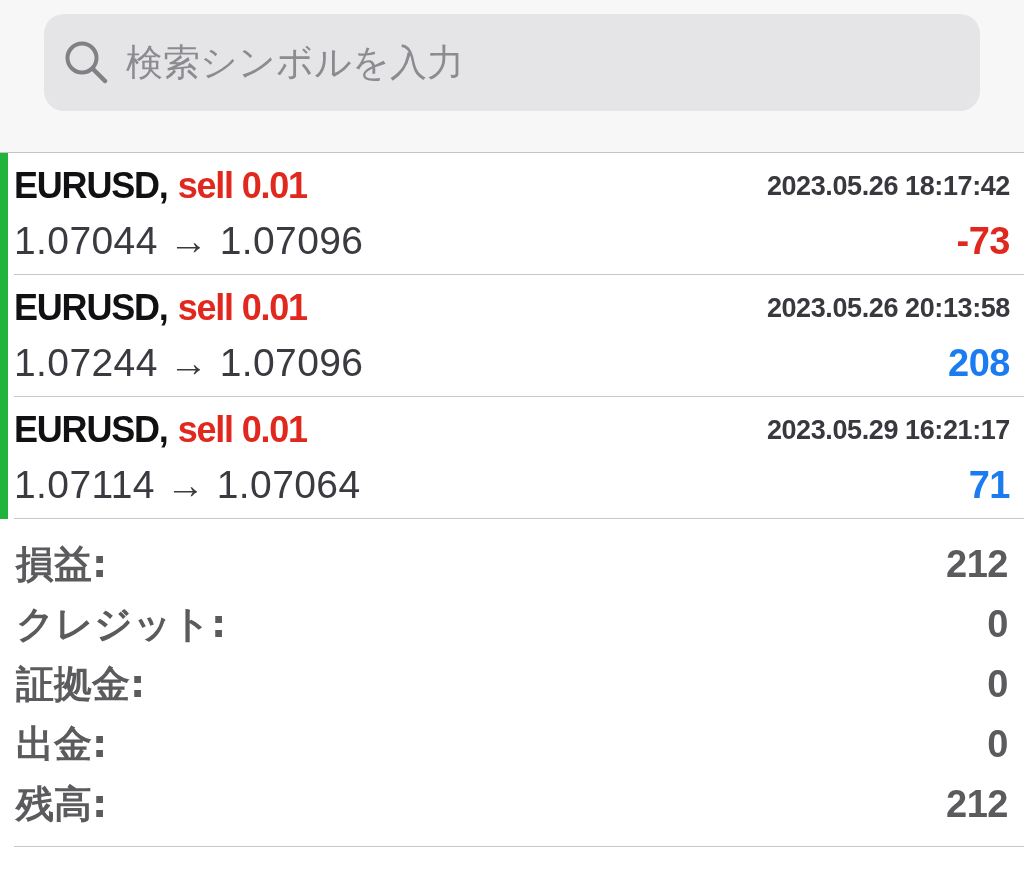 The image size is (1024, 874). What do you see at coordinates (888, 307) in the screenshot?
I see `trade-time: 2023.05.26 20:13:58` at bounding box center [888, 307].